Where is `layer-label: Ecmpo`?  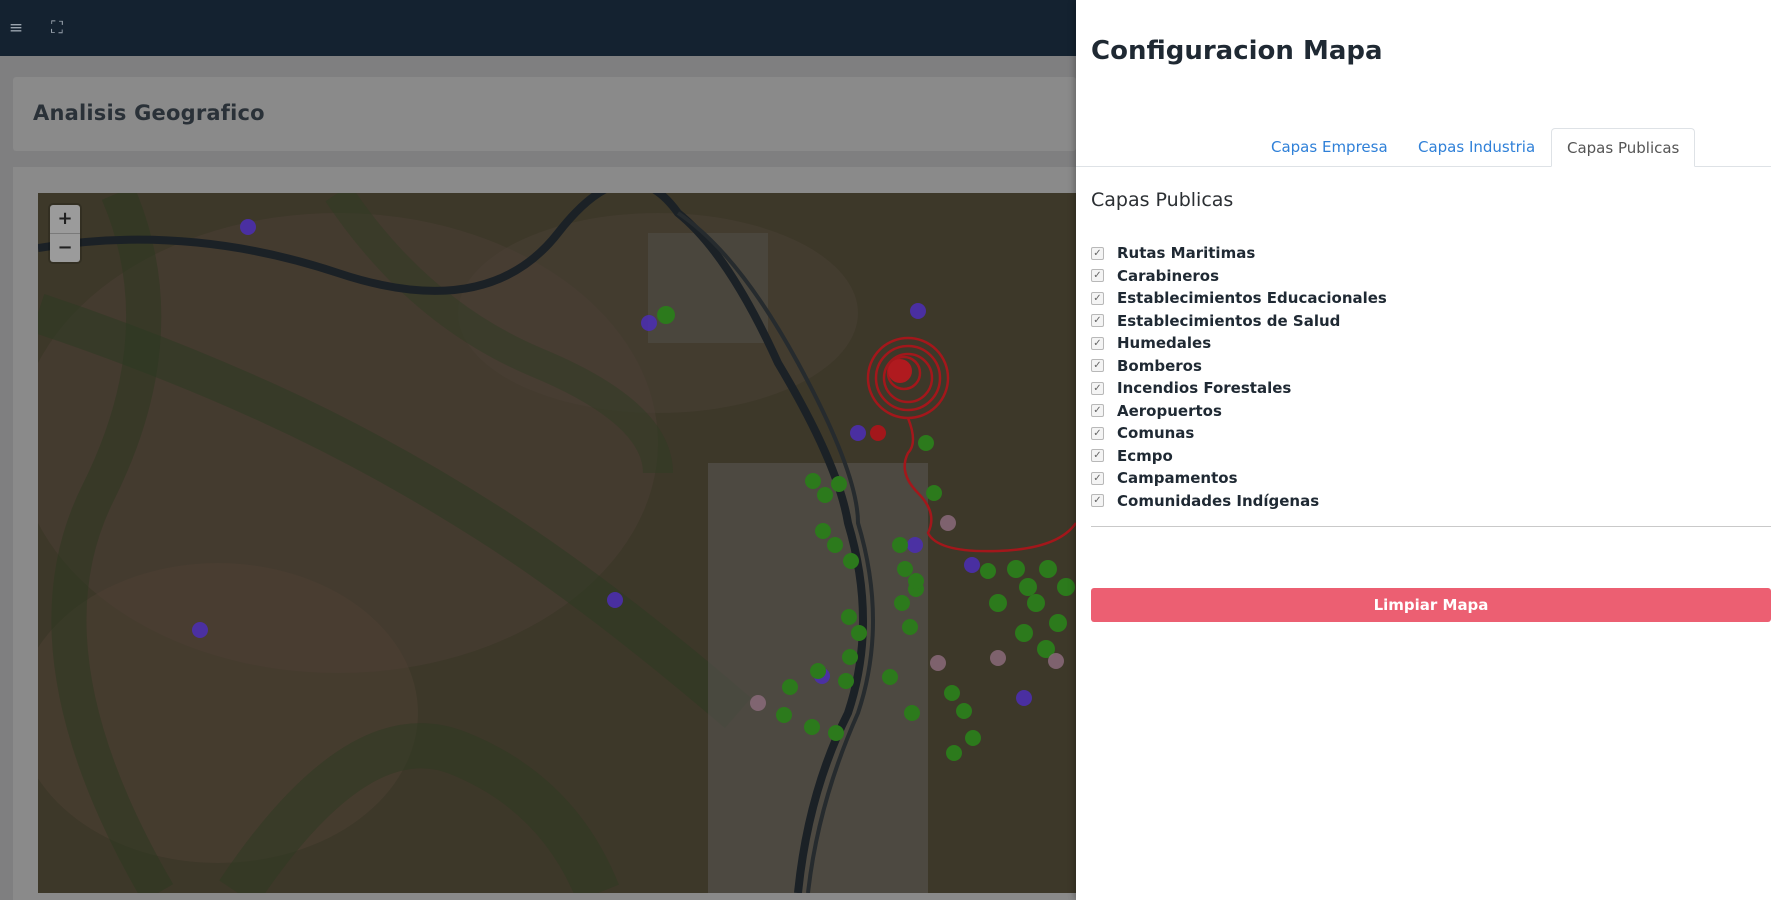 layer-label: Ecmpo is located at coordinates (1145, 455).